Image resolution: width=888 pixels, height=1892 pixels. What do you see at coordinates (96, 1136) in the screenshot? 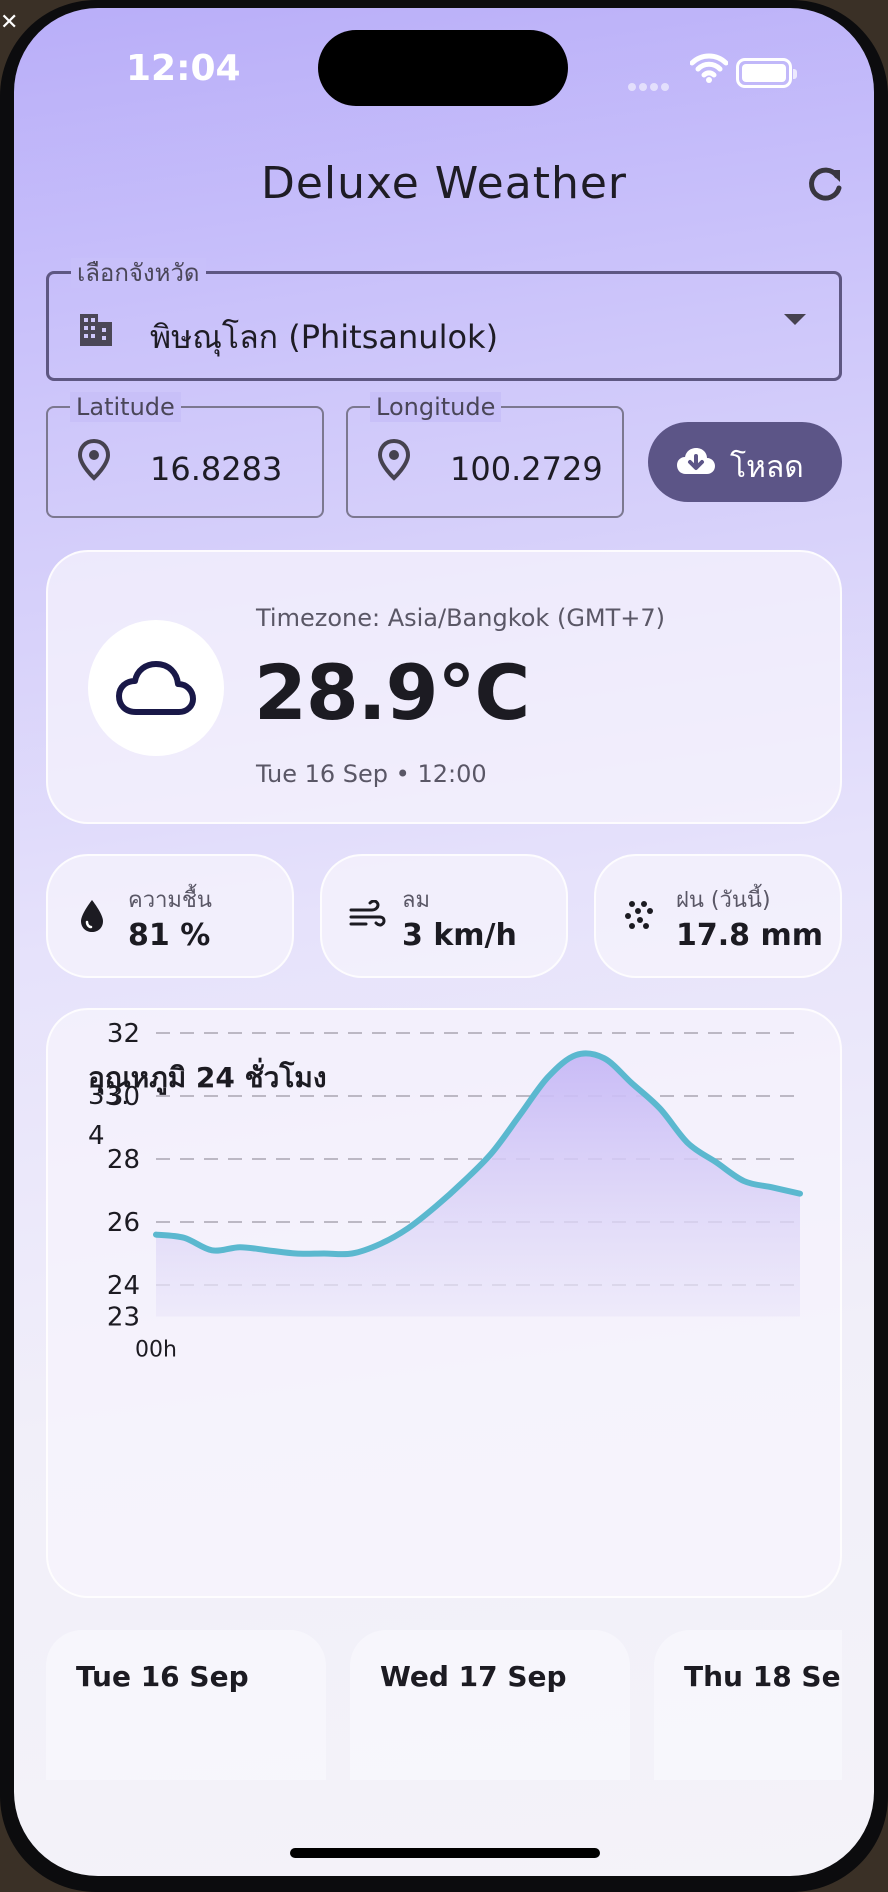
I see `y-max-label: 4` at bounding box center [96, 1136].